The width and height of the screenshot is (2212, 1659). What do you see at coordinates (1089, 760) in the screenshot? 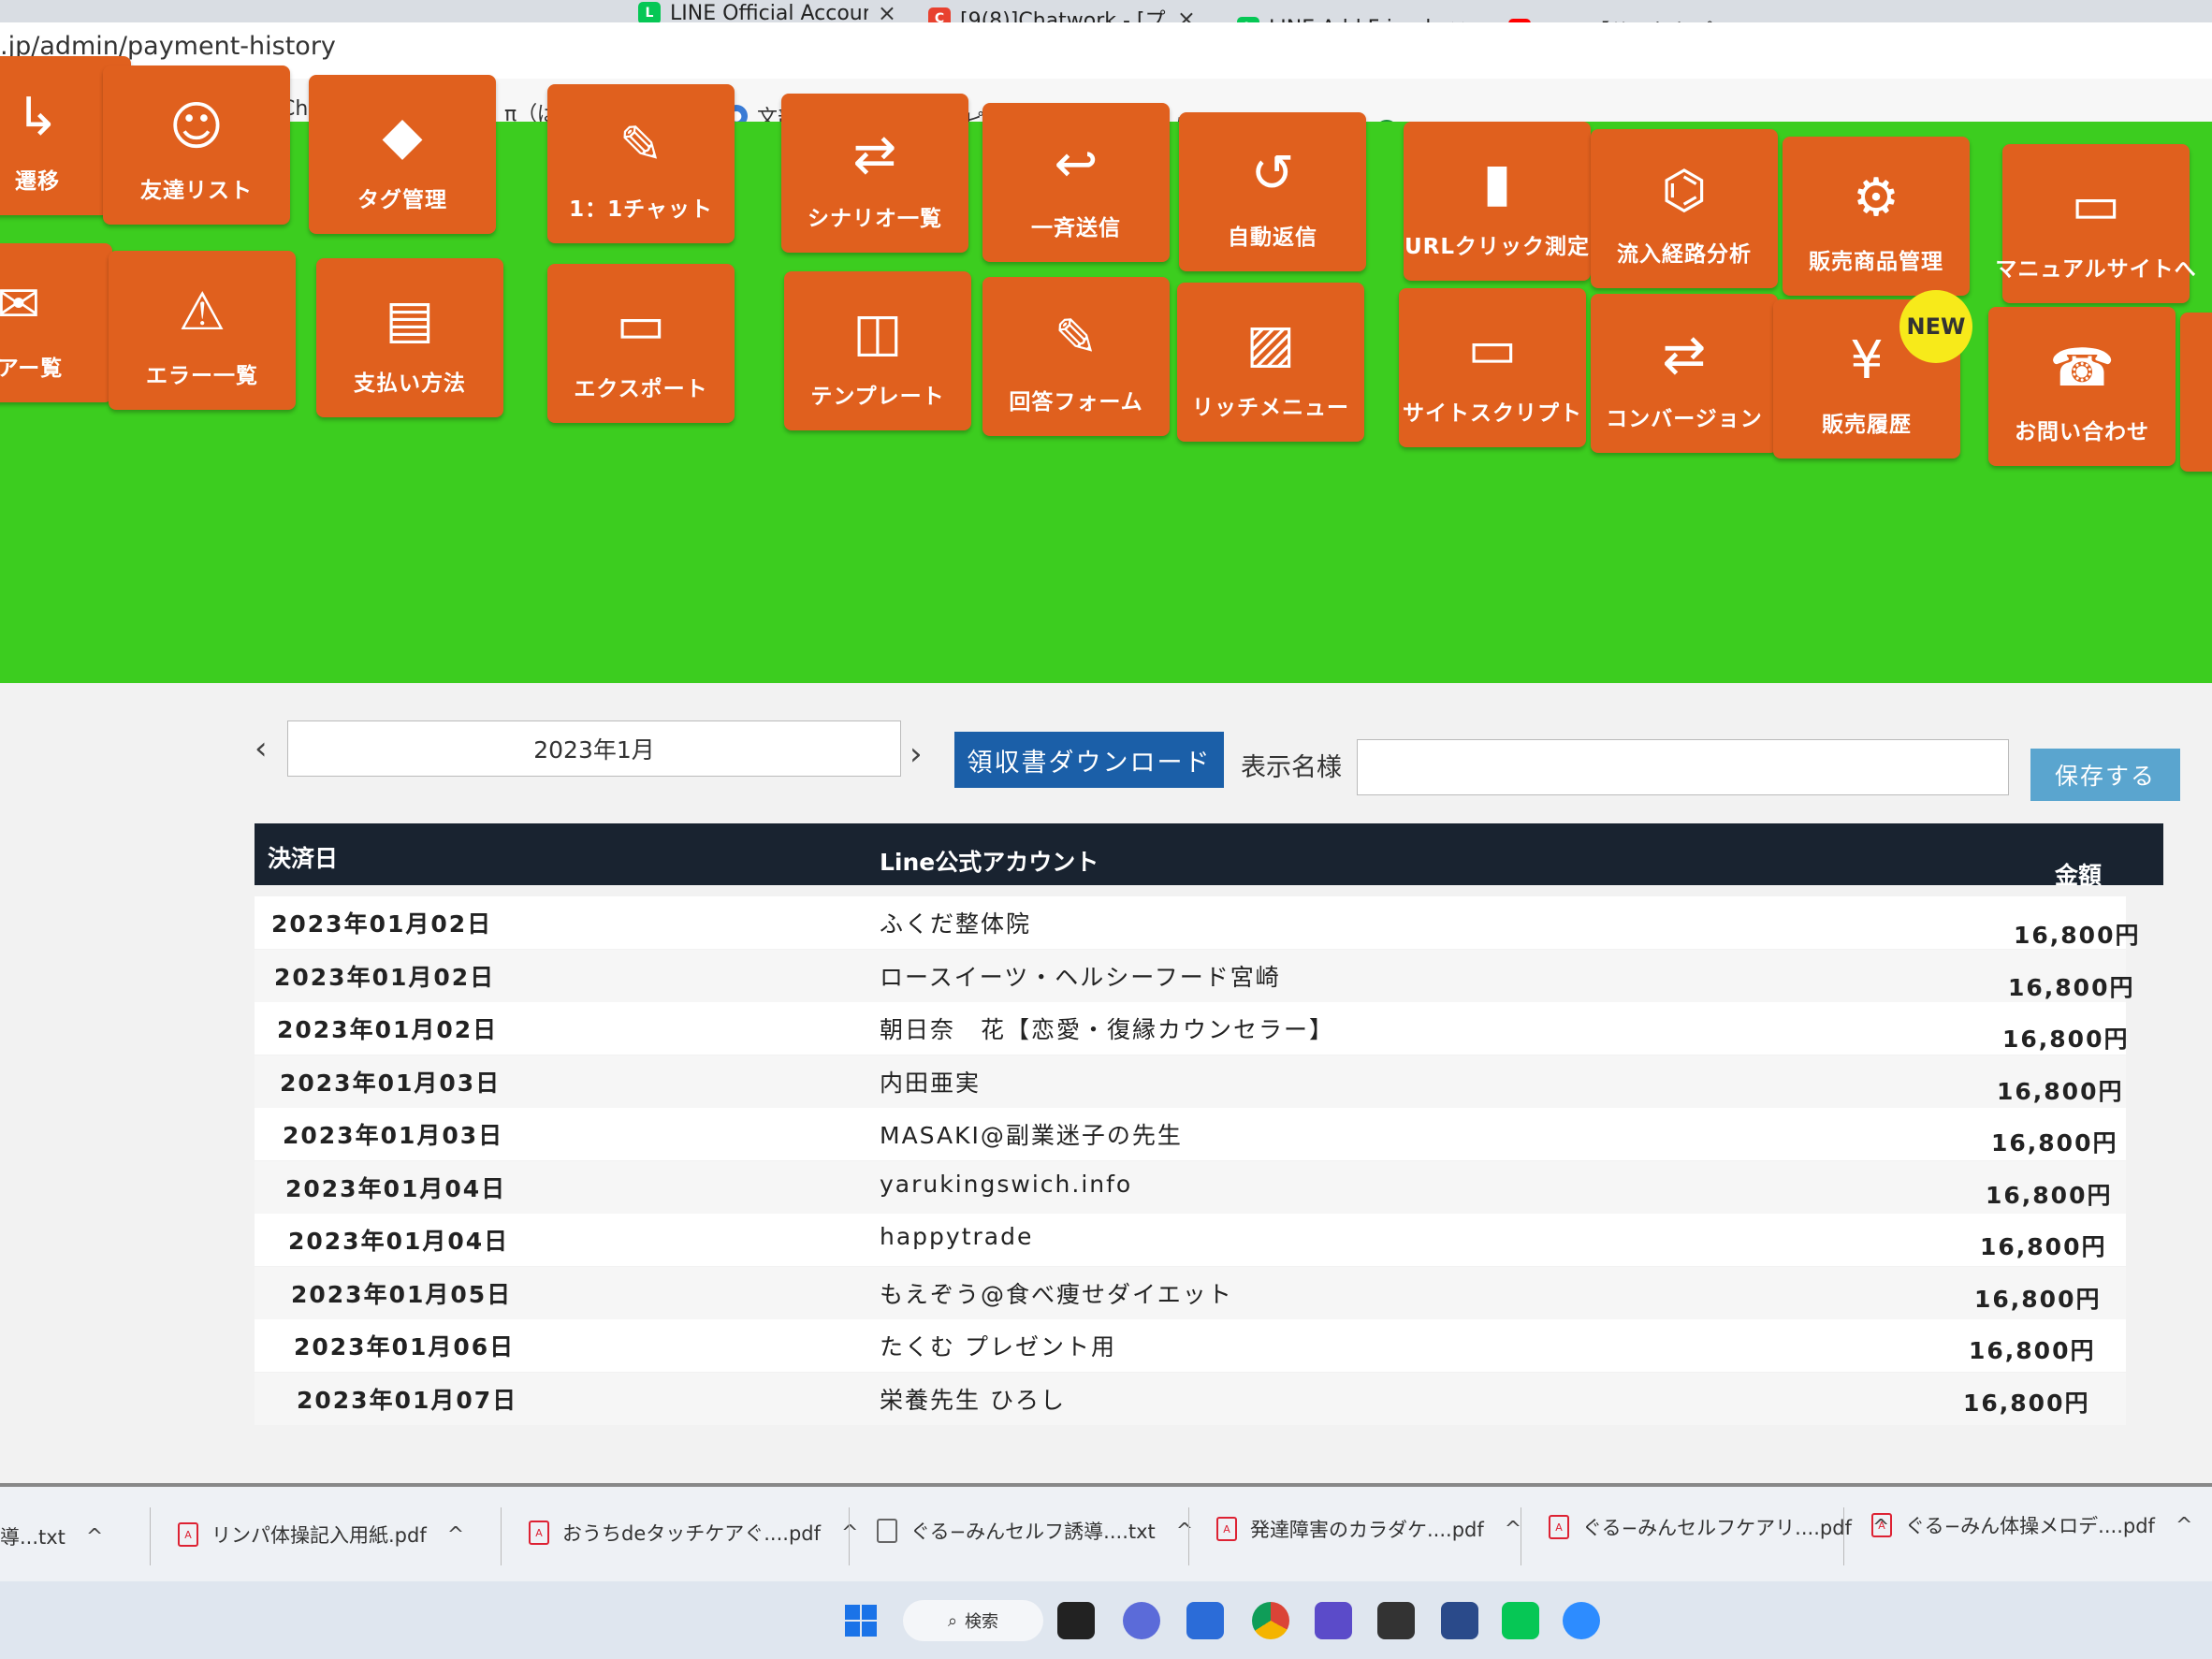
I see `receipt-download-button: 領収書ダウンロード` at bounding box center [1089, 760].